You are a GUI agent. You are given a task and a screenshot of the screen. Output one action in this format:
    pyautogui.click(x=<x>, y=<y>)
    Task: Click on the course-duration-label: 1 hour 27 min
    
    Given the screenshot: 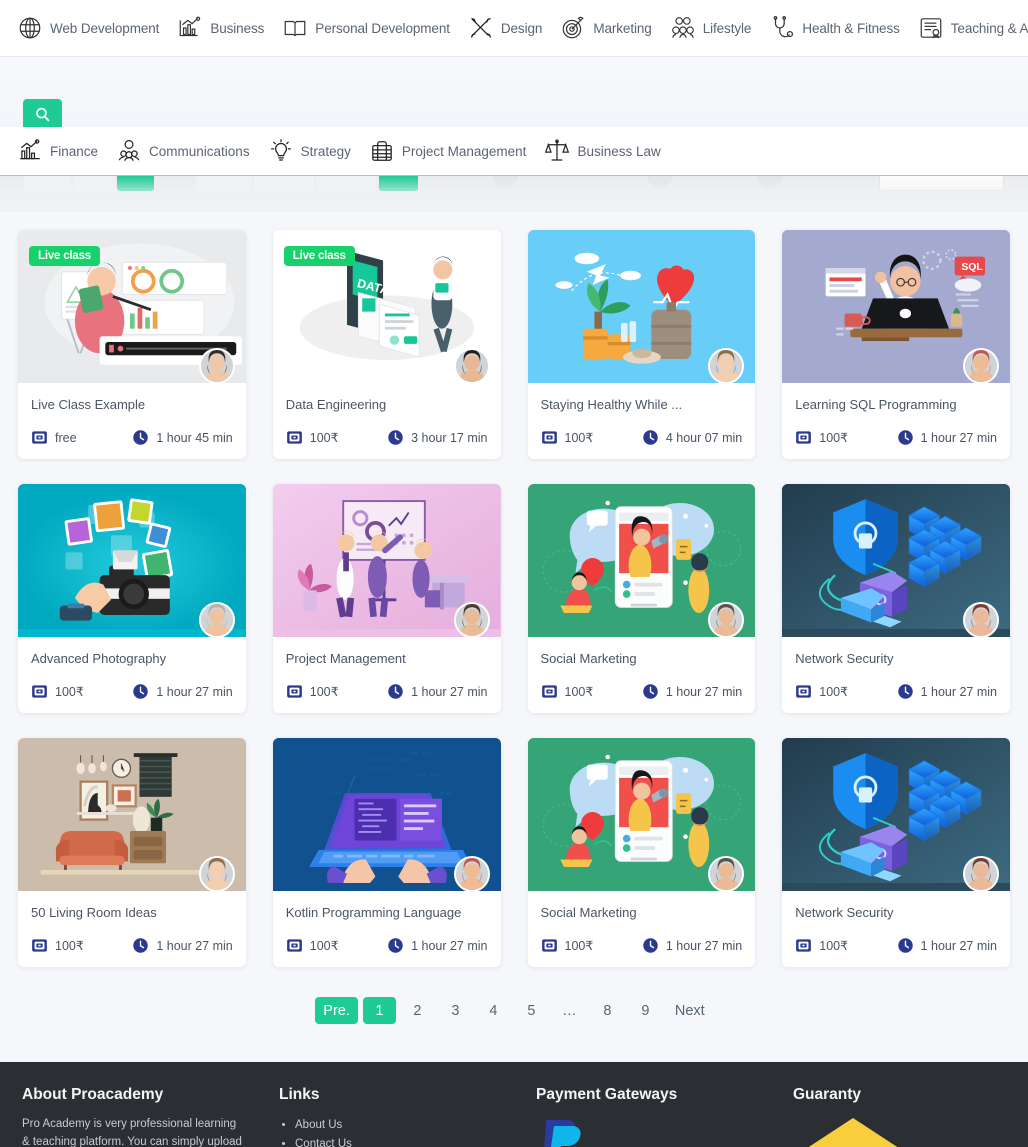 What is the action you would take?
    pyautogui.click(x=958, y=437)
    